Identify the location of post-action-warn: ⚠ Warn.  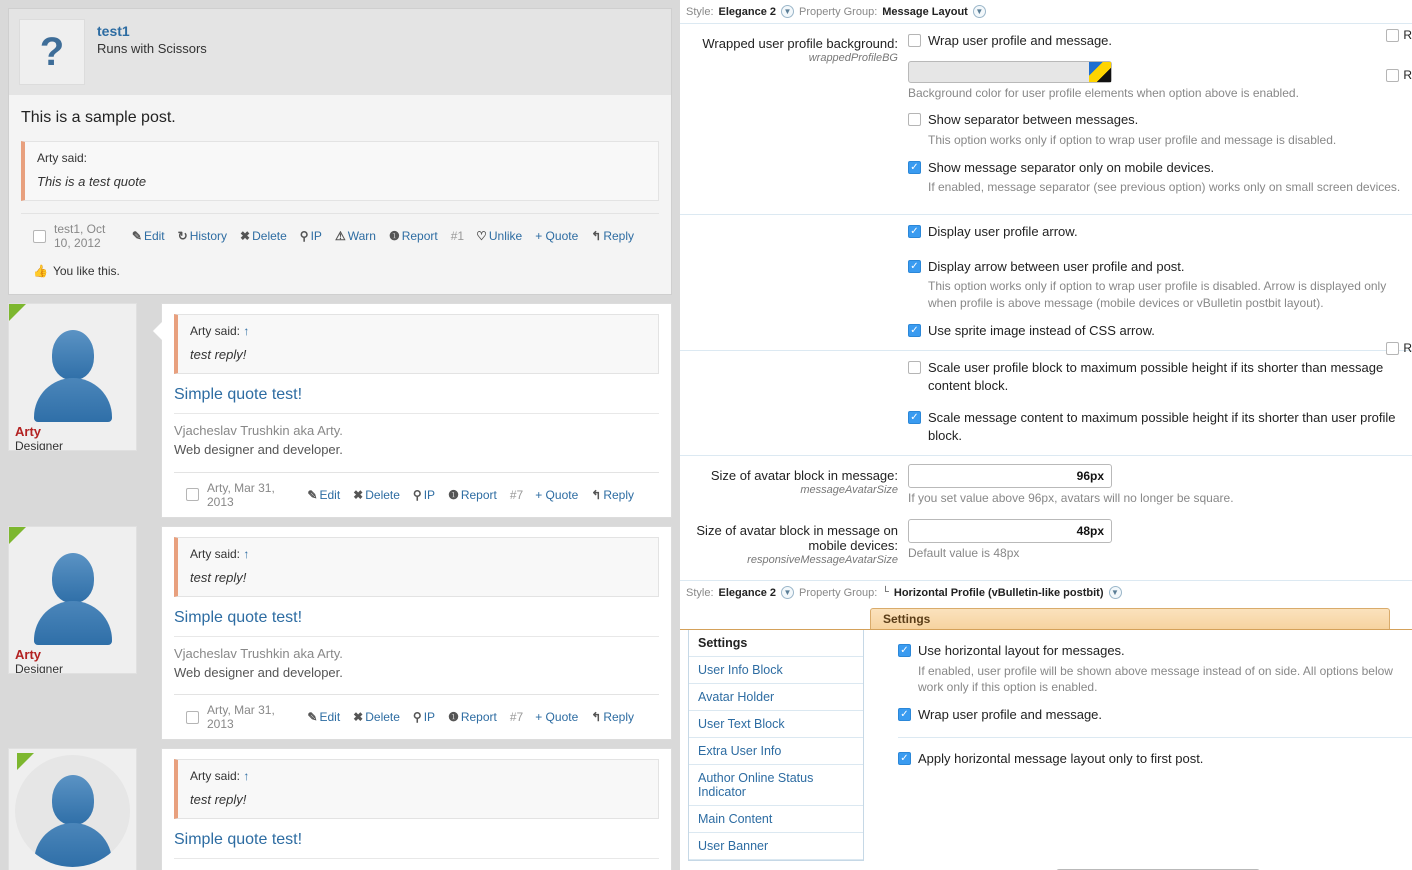
(355, 236).